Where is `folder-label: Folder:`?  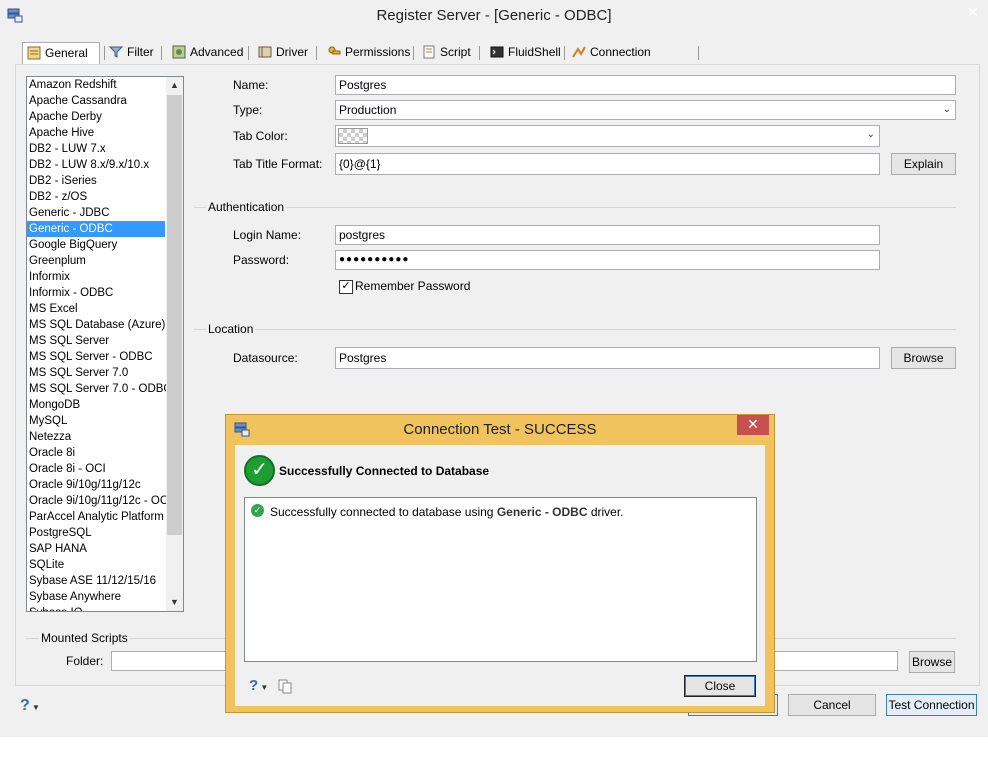
folder-label: Folder: is located at coordinates (85, 661).